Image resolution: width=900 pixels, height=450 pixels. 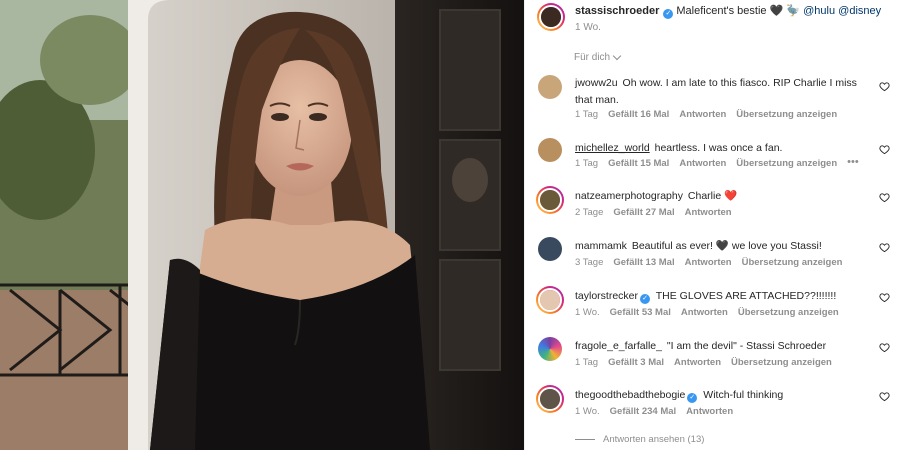 What do you see at coordinates (746, 346) in the screenshot?
I see `comment-body: "I am the devil" - Stassi Schroeder` at bounding box center [746, 346].